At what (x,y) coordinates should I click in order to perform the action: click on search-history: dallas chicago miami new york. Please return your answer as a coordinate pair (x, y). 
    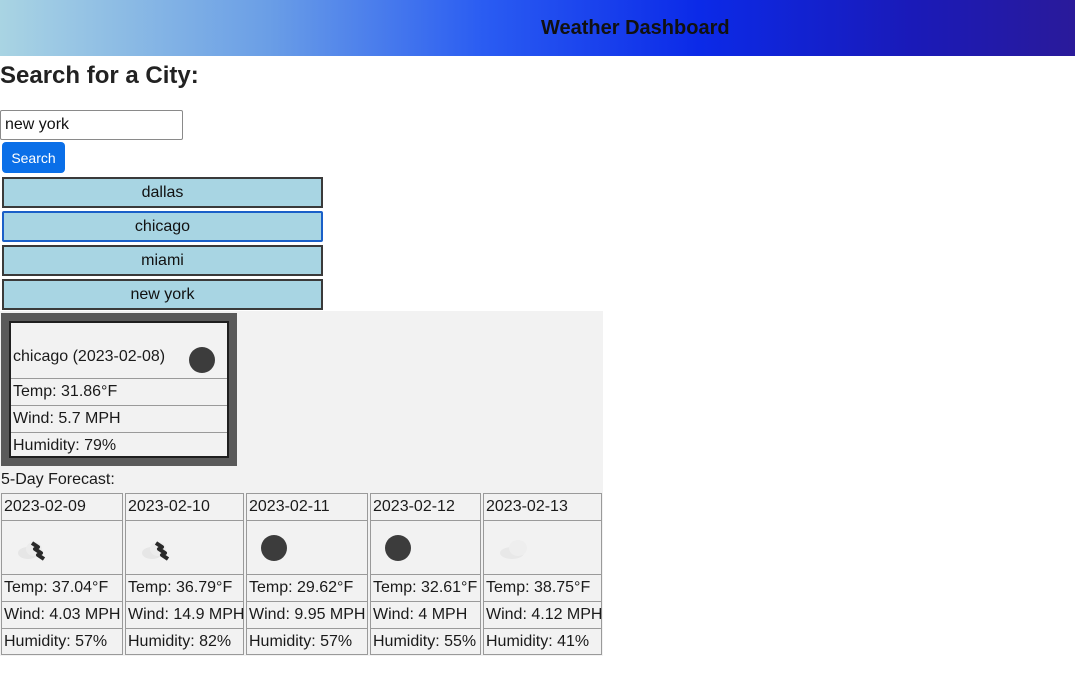
    Looking at the image, I should click on (162, 245).